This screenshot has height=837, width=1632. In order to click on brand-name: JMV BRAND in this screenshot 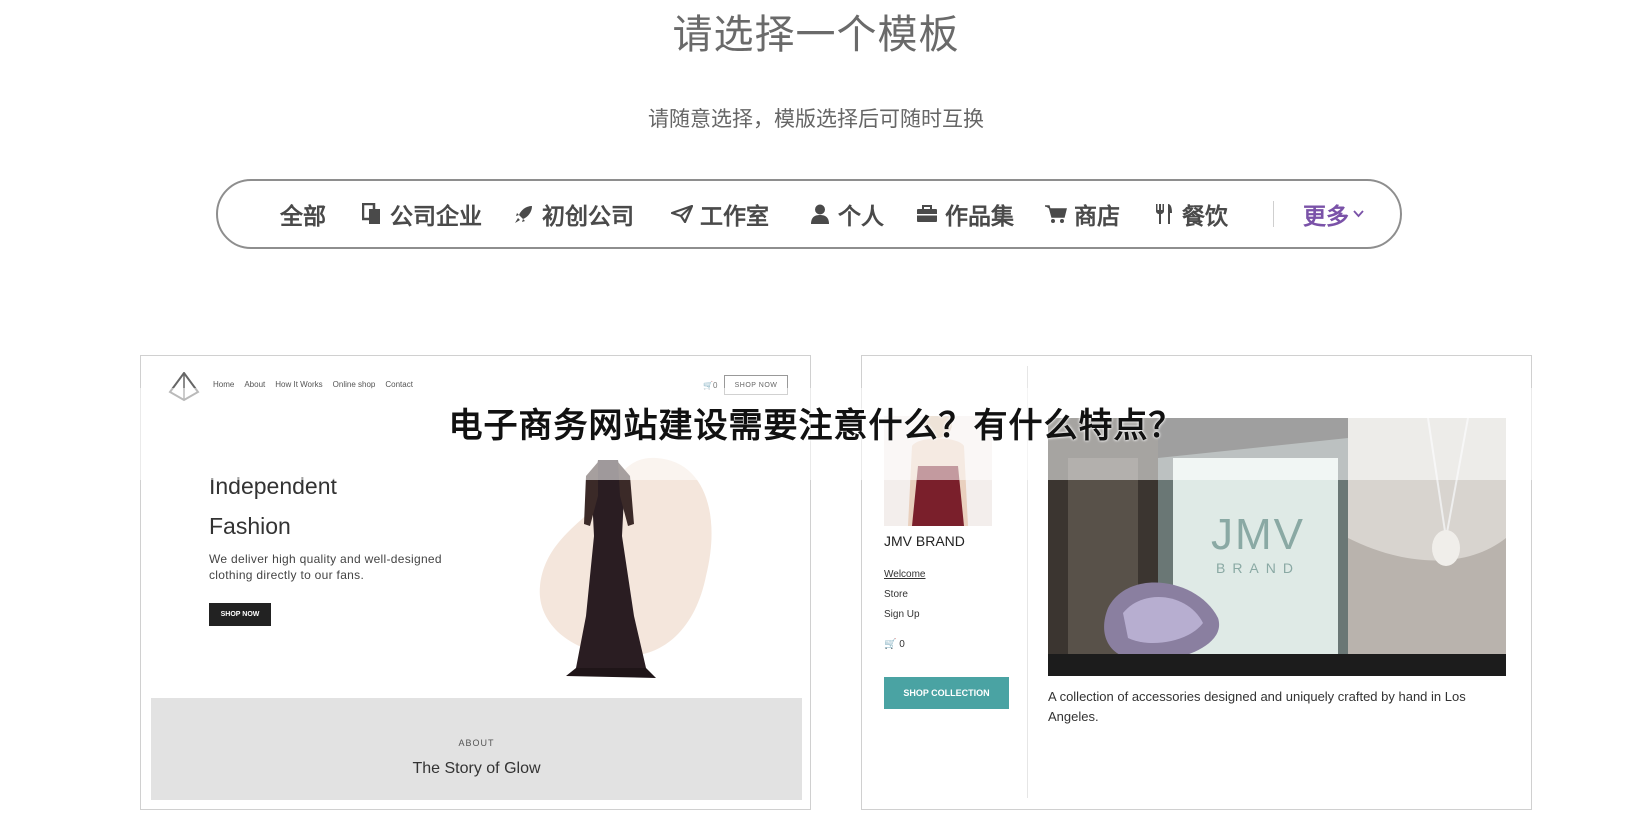, I will do `click(924, 541)`.